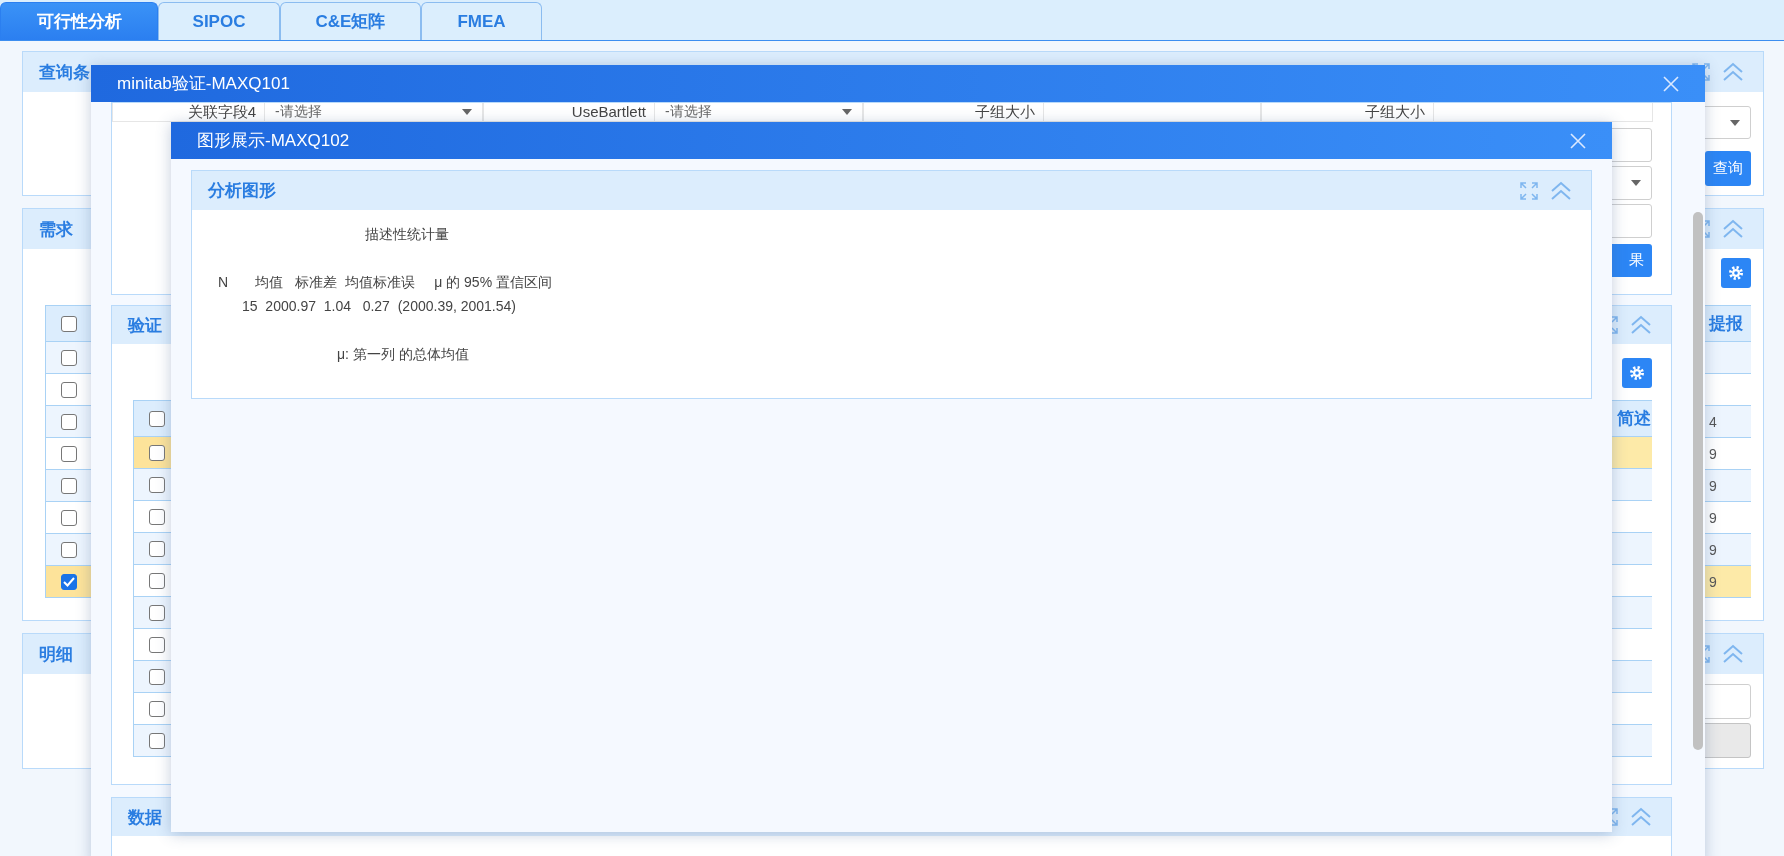 The height and width of the screenshot is (856, 1784). What do you see at coordinates (481, 21) in the screenshot?
I see `tab: FMEA` at bounding box center [481, 21].